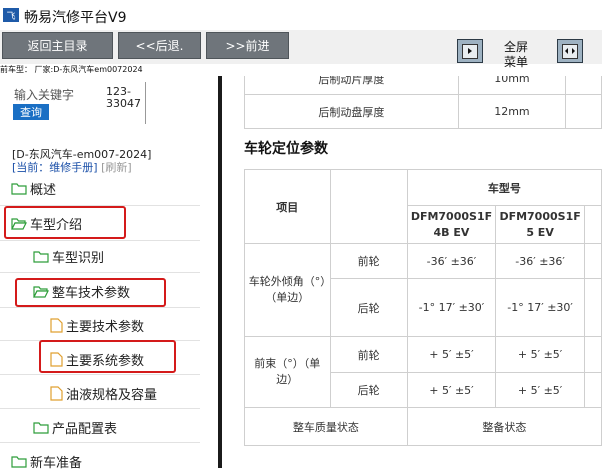 This screenshot has width=602, height=473. Describe the element at coordinates (287, 206) in the screenshot. I see `table-header-item: 项目` at that location.